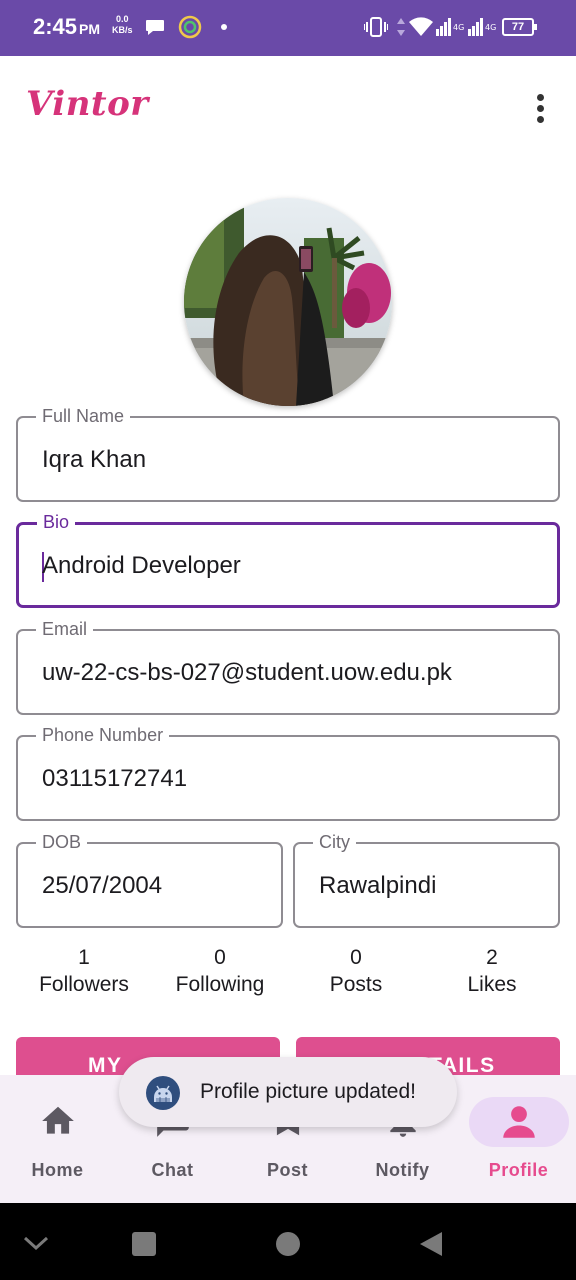  I want to click on nav-profile: Profile, so click(518, 1139).